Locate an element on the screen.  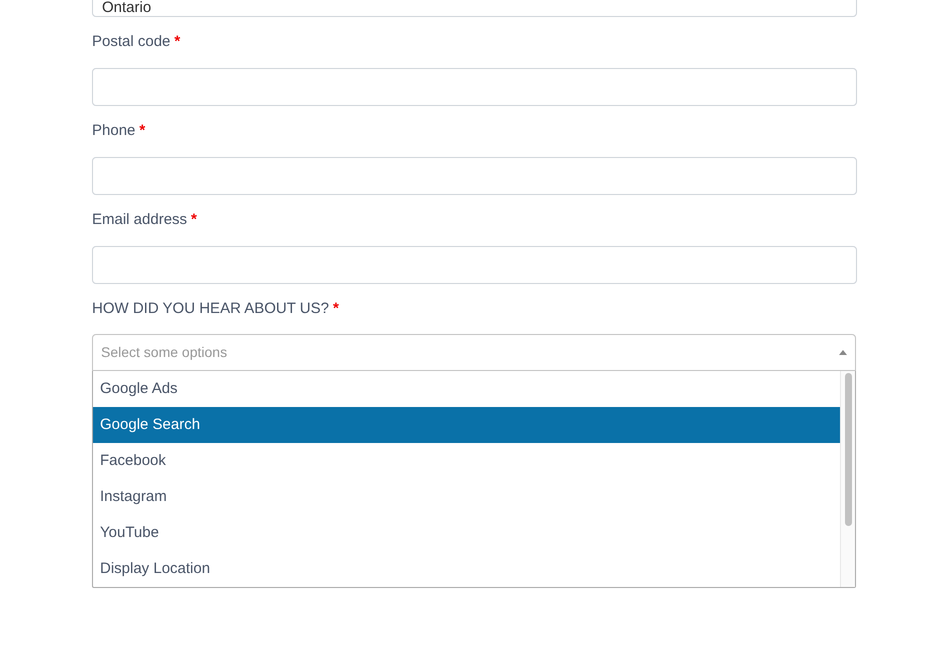
option-item: YouTube is located at coordinates (466, 533).